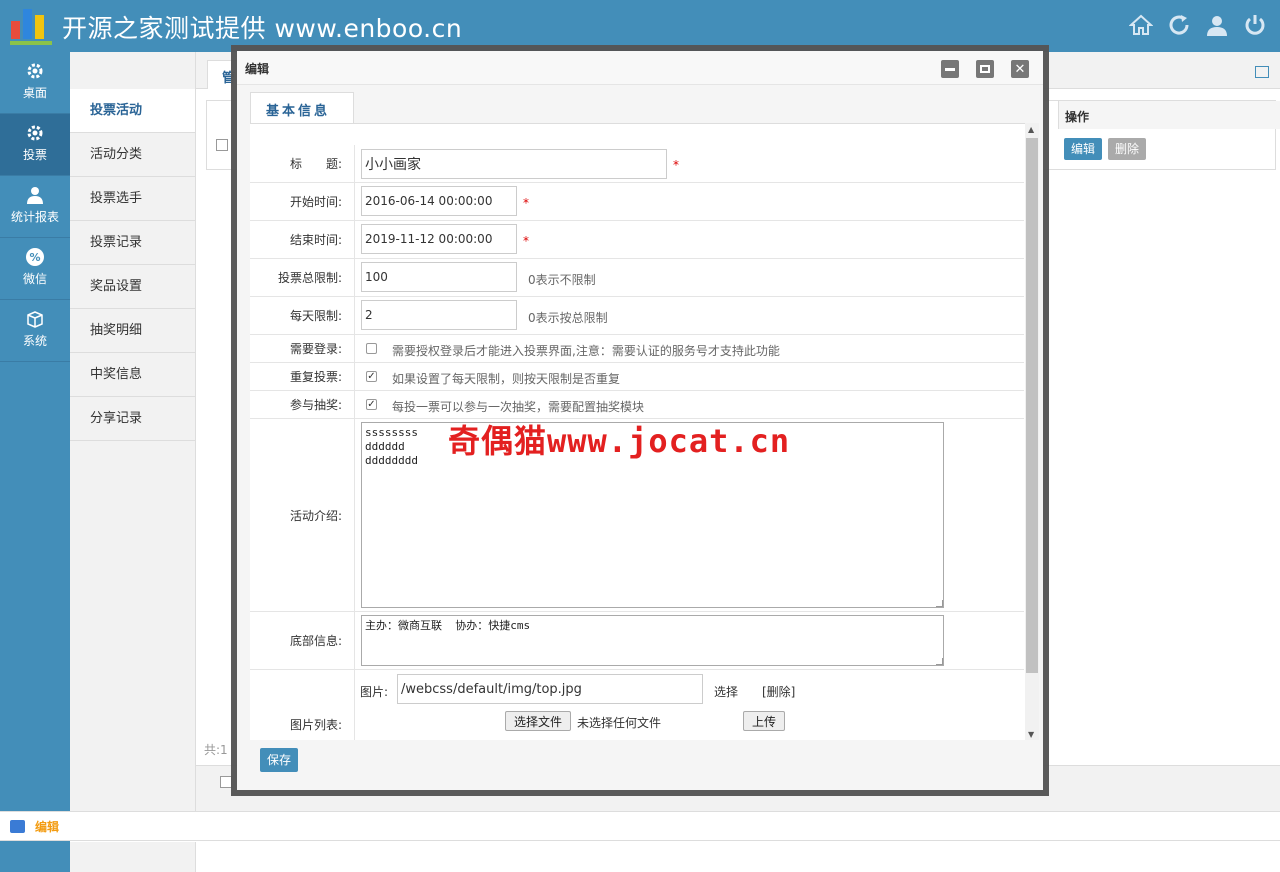 This screenshot has height=872, width=1280. What do you see at coordinates (132, 243) in the screenshot?
I see `submenu-item-vote-records: 投票记录` at bounding box center [132, 243].